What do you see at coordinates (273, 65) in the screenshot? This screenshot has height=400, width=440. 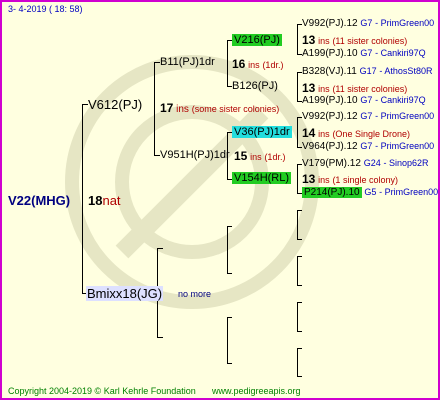 I see `sire-sire-note: (1dr.)` at bounding box center [273, 65].